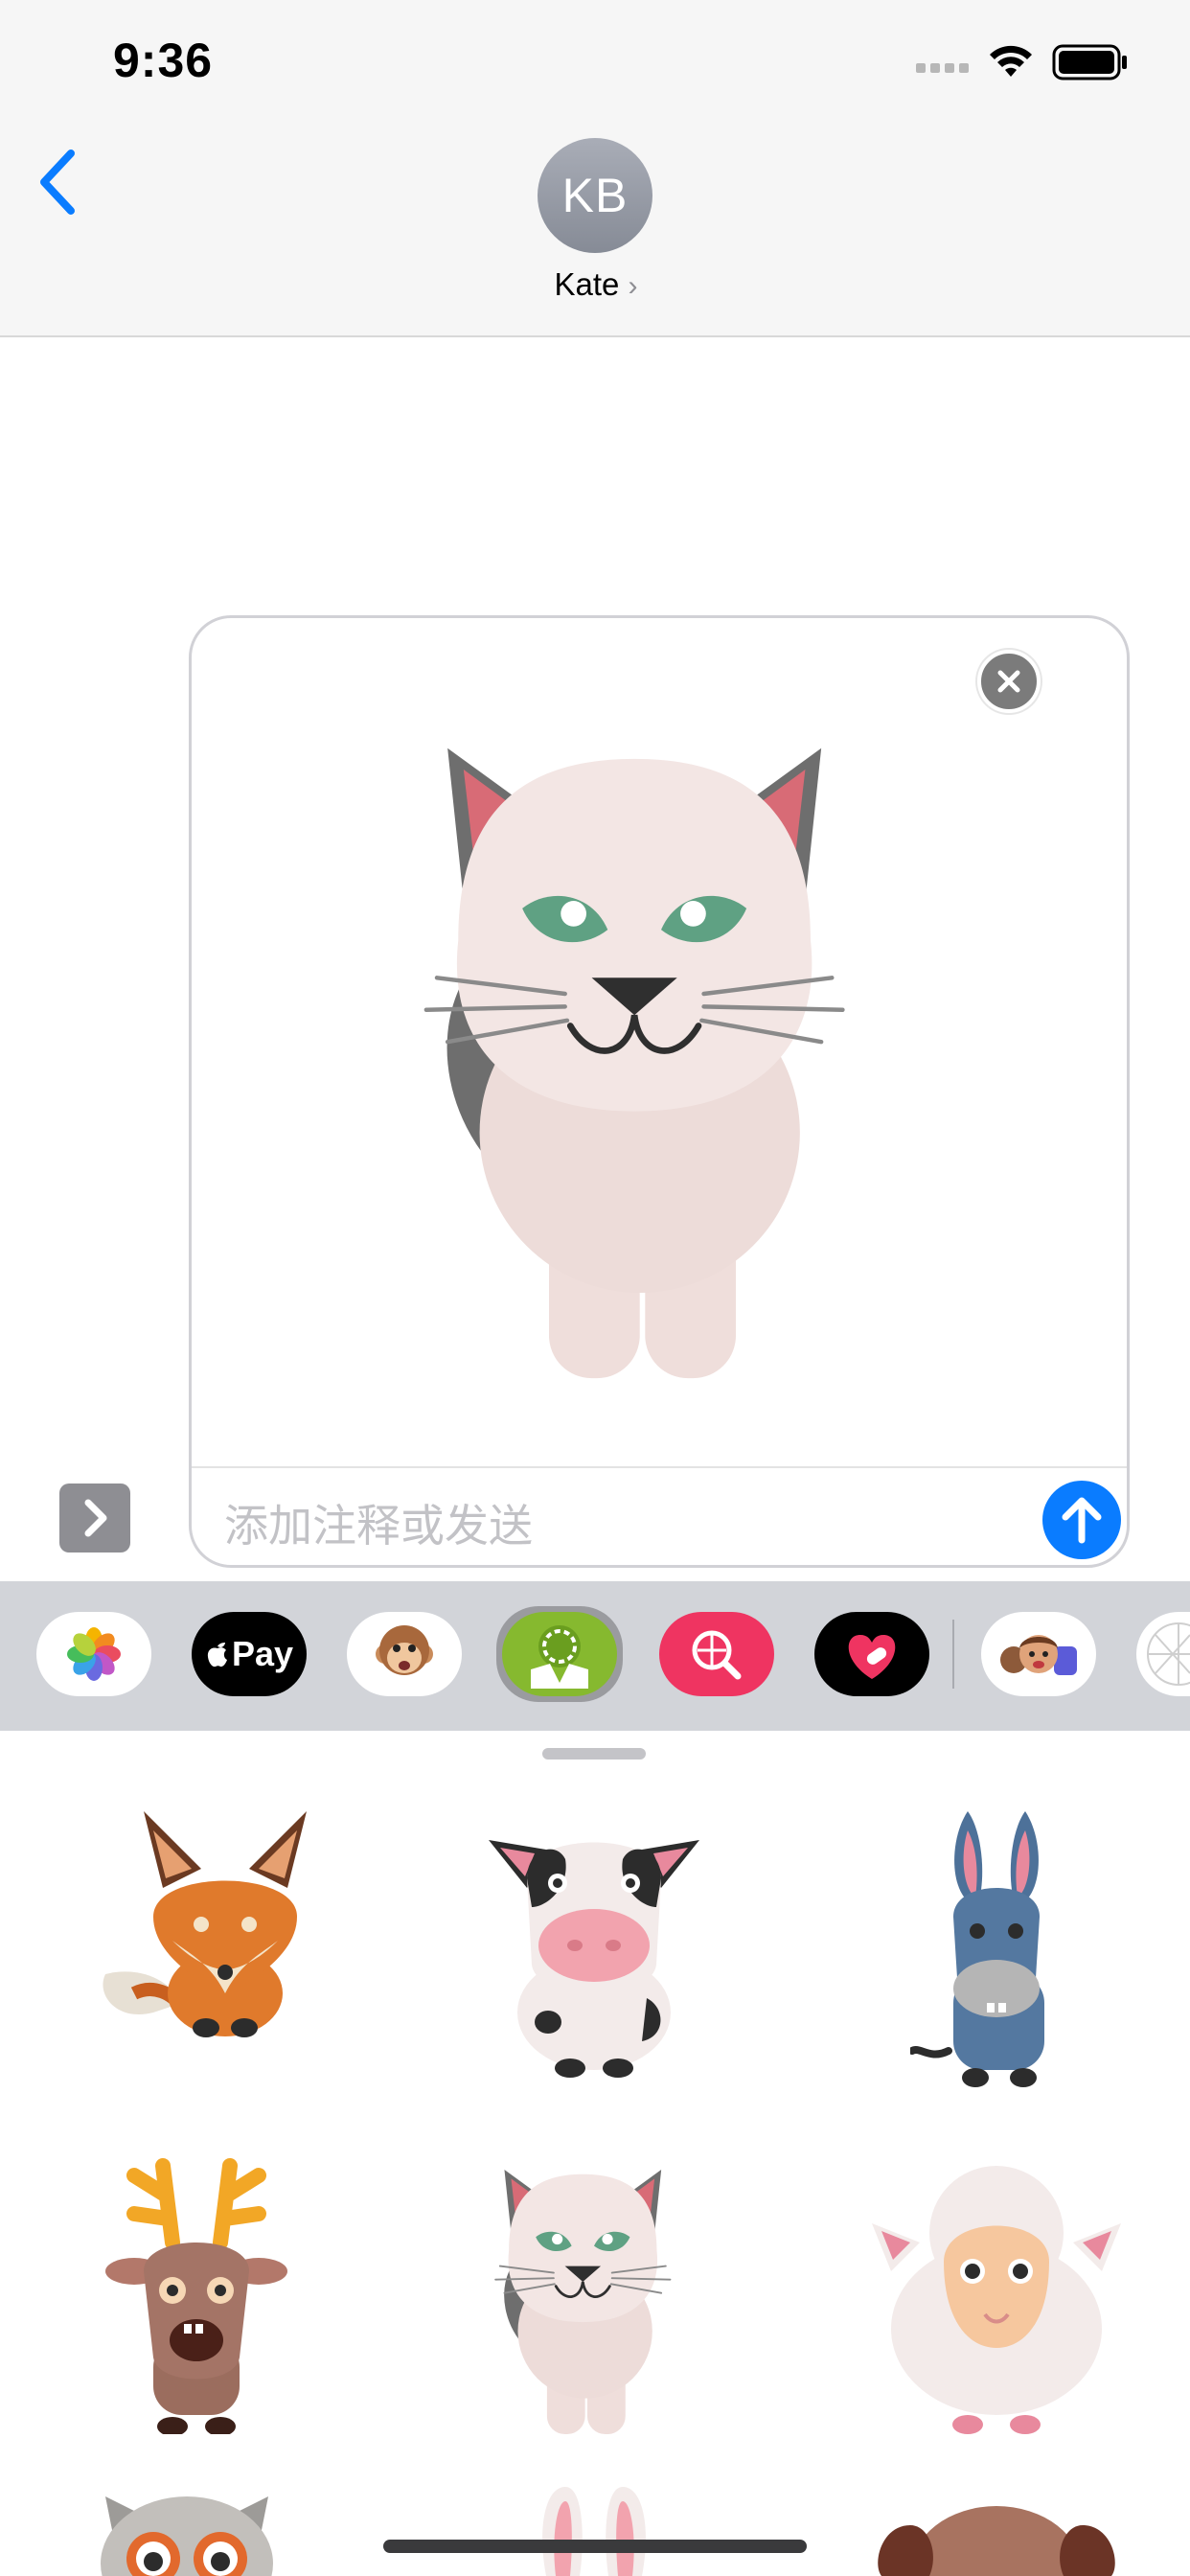  Describe the element at coordinates (595, 195) in the screenshot. I see `avatar: KB` at that location.